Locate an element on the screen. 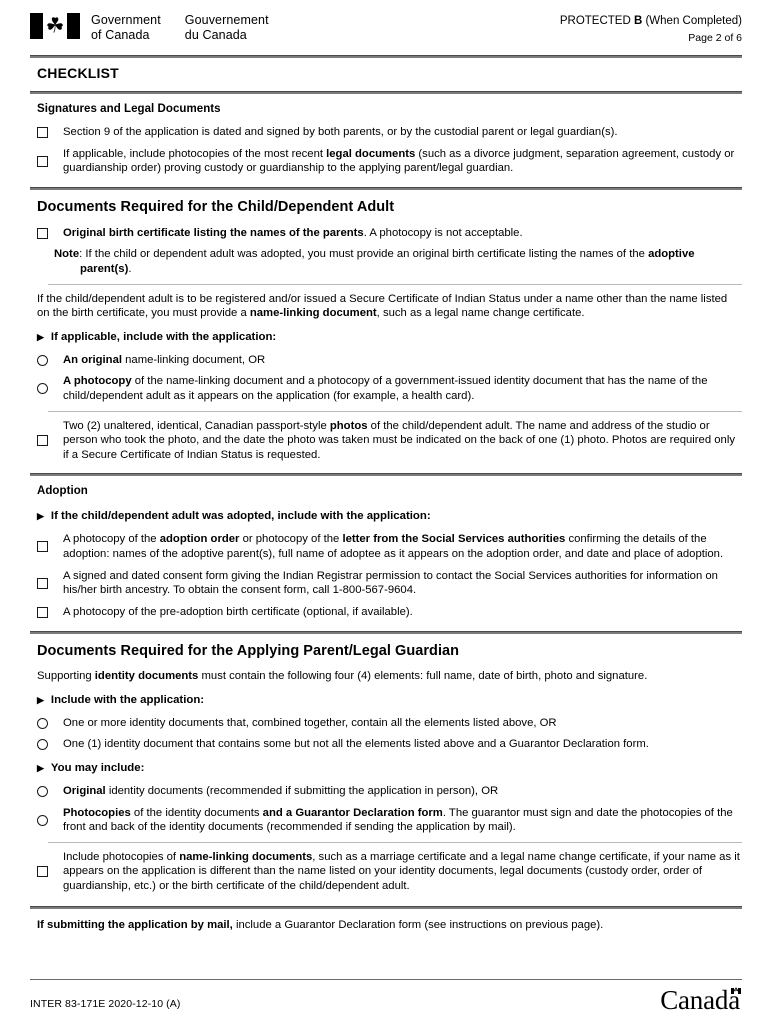 The height and width of the screenshot is (1024, 770). triangle-right-icon: ▶ is located at coordinates (40, 768).